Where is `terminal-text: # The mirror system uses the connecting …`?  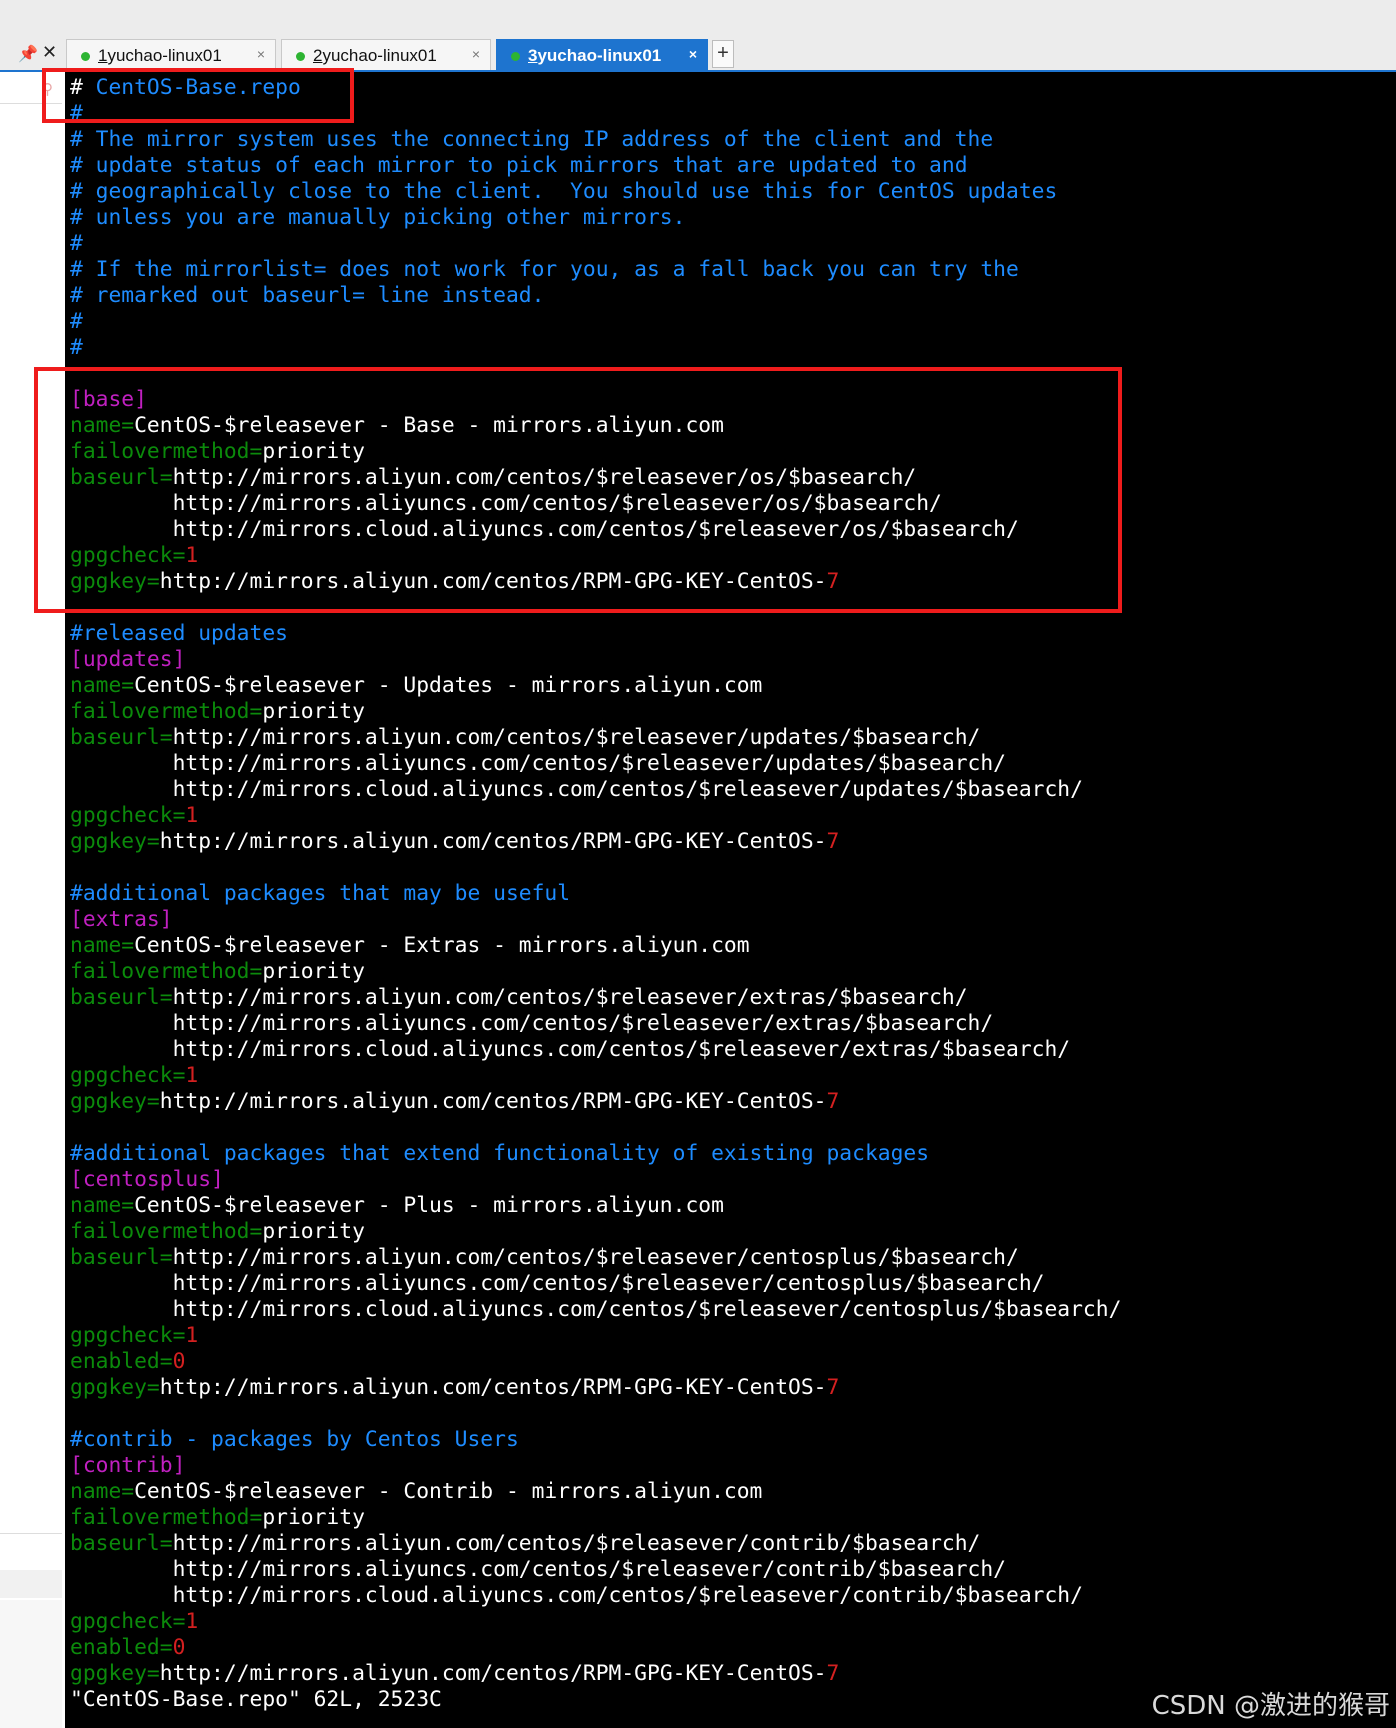
terminal-text: # The mirror system uses the connecting … is located at coordinates (532, 139).